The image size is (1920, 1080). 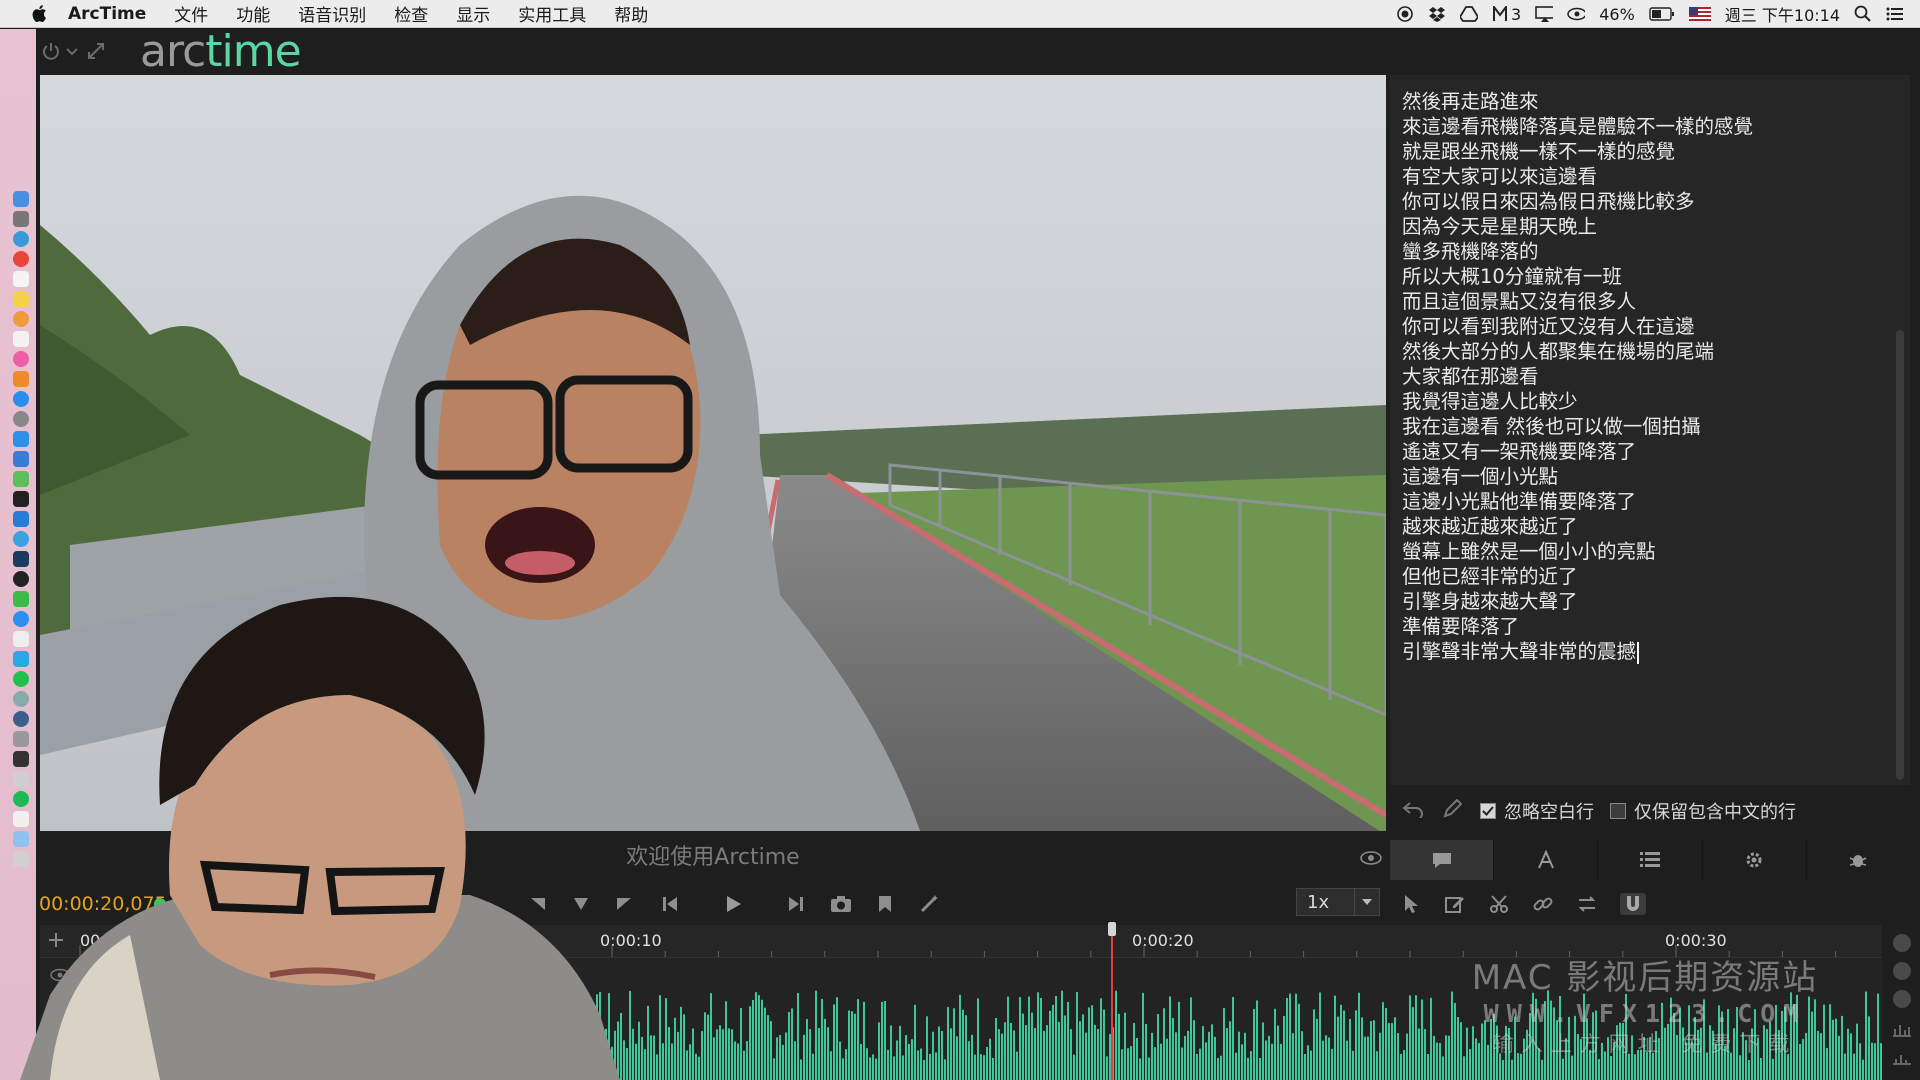 I want to click on subtitle-scrollbar, so click(x=1900, y=555).